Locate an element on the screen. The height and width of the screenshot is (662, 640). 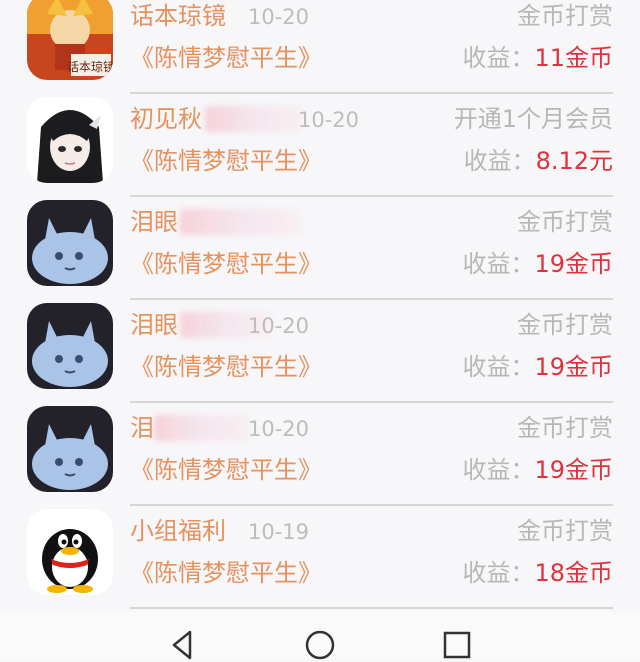
user-name: 小组福利 is located at coordinates (178, 531).